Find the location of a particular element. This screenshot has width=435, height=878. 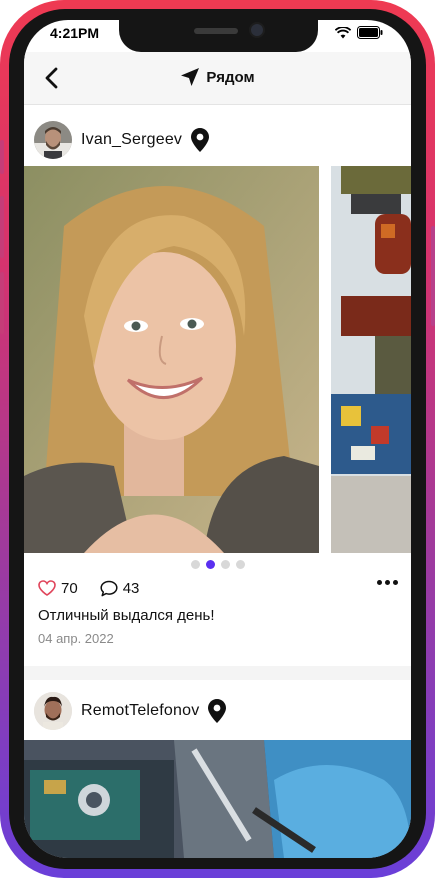

post-photo-phone-repair is located at coordinates (217, 799).